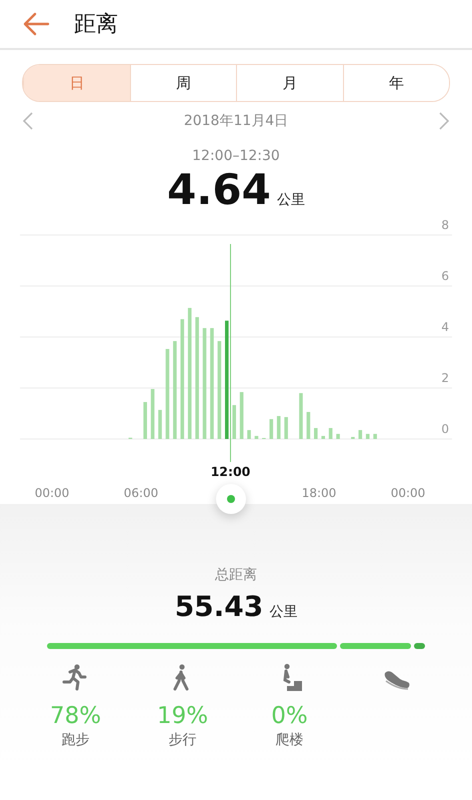  What do you see at coordinates (182, 740) in the screenshot?
I see `activity-label: 步行` at bounding box center [182, 740].